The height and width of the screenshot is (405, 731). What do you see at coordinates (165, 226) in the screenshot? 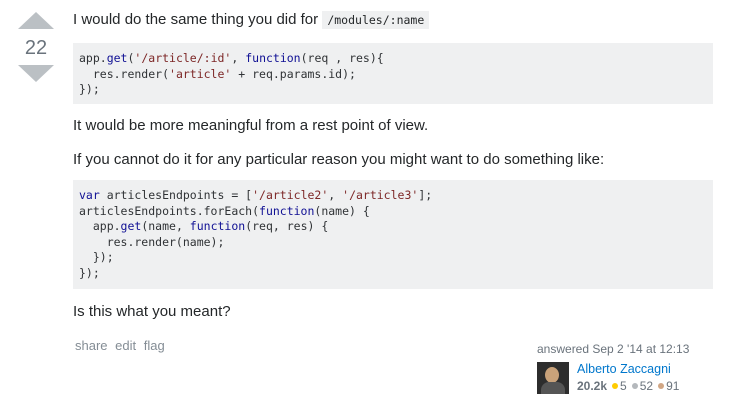
I see `code-token: (name,` at bounding box center [165, 226].